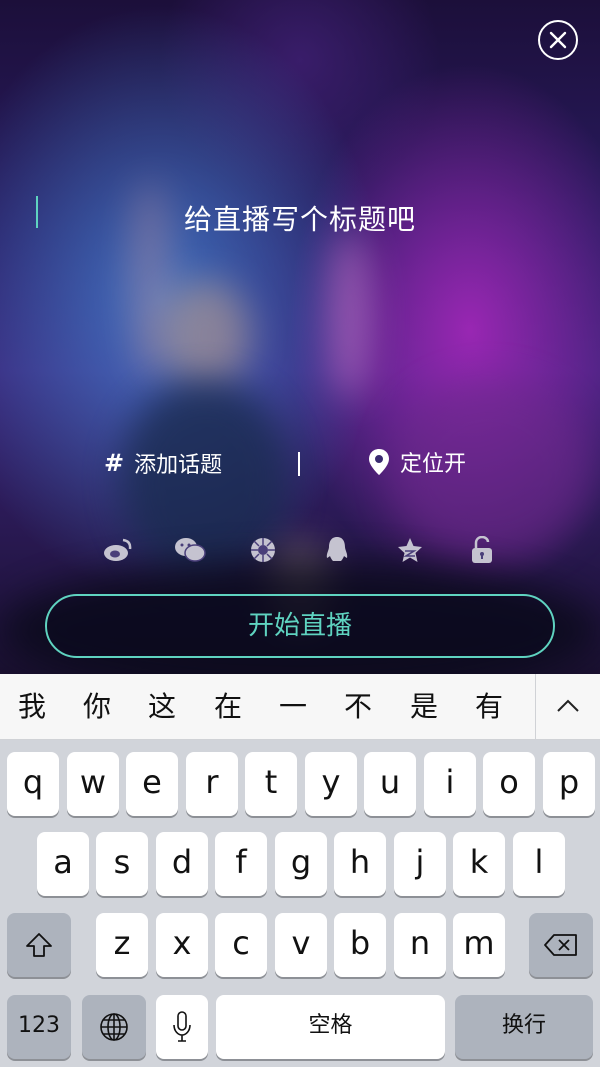  I want to click on shift-icon, so click(39, 945).